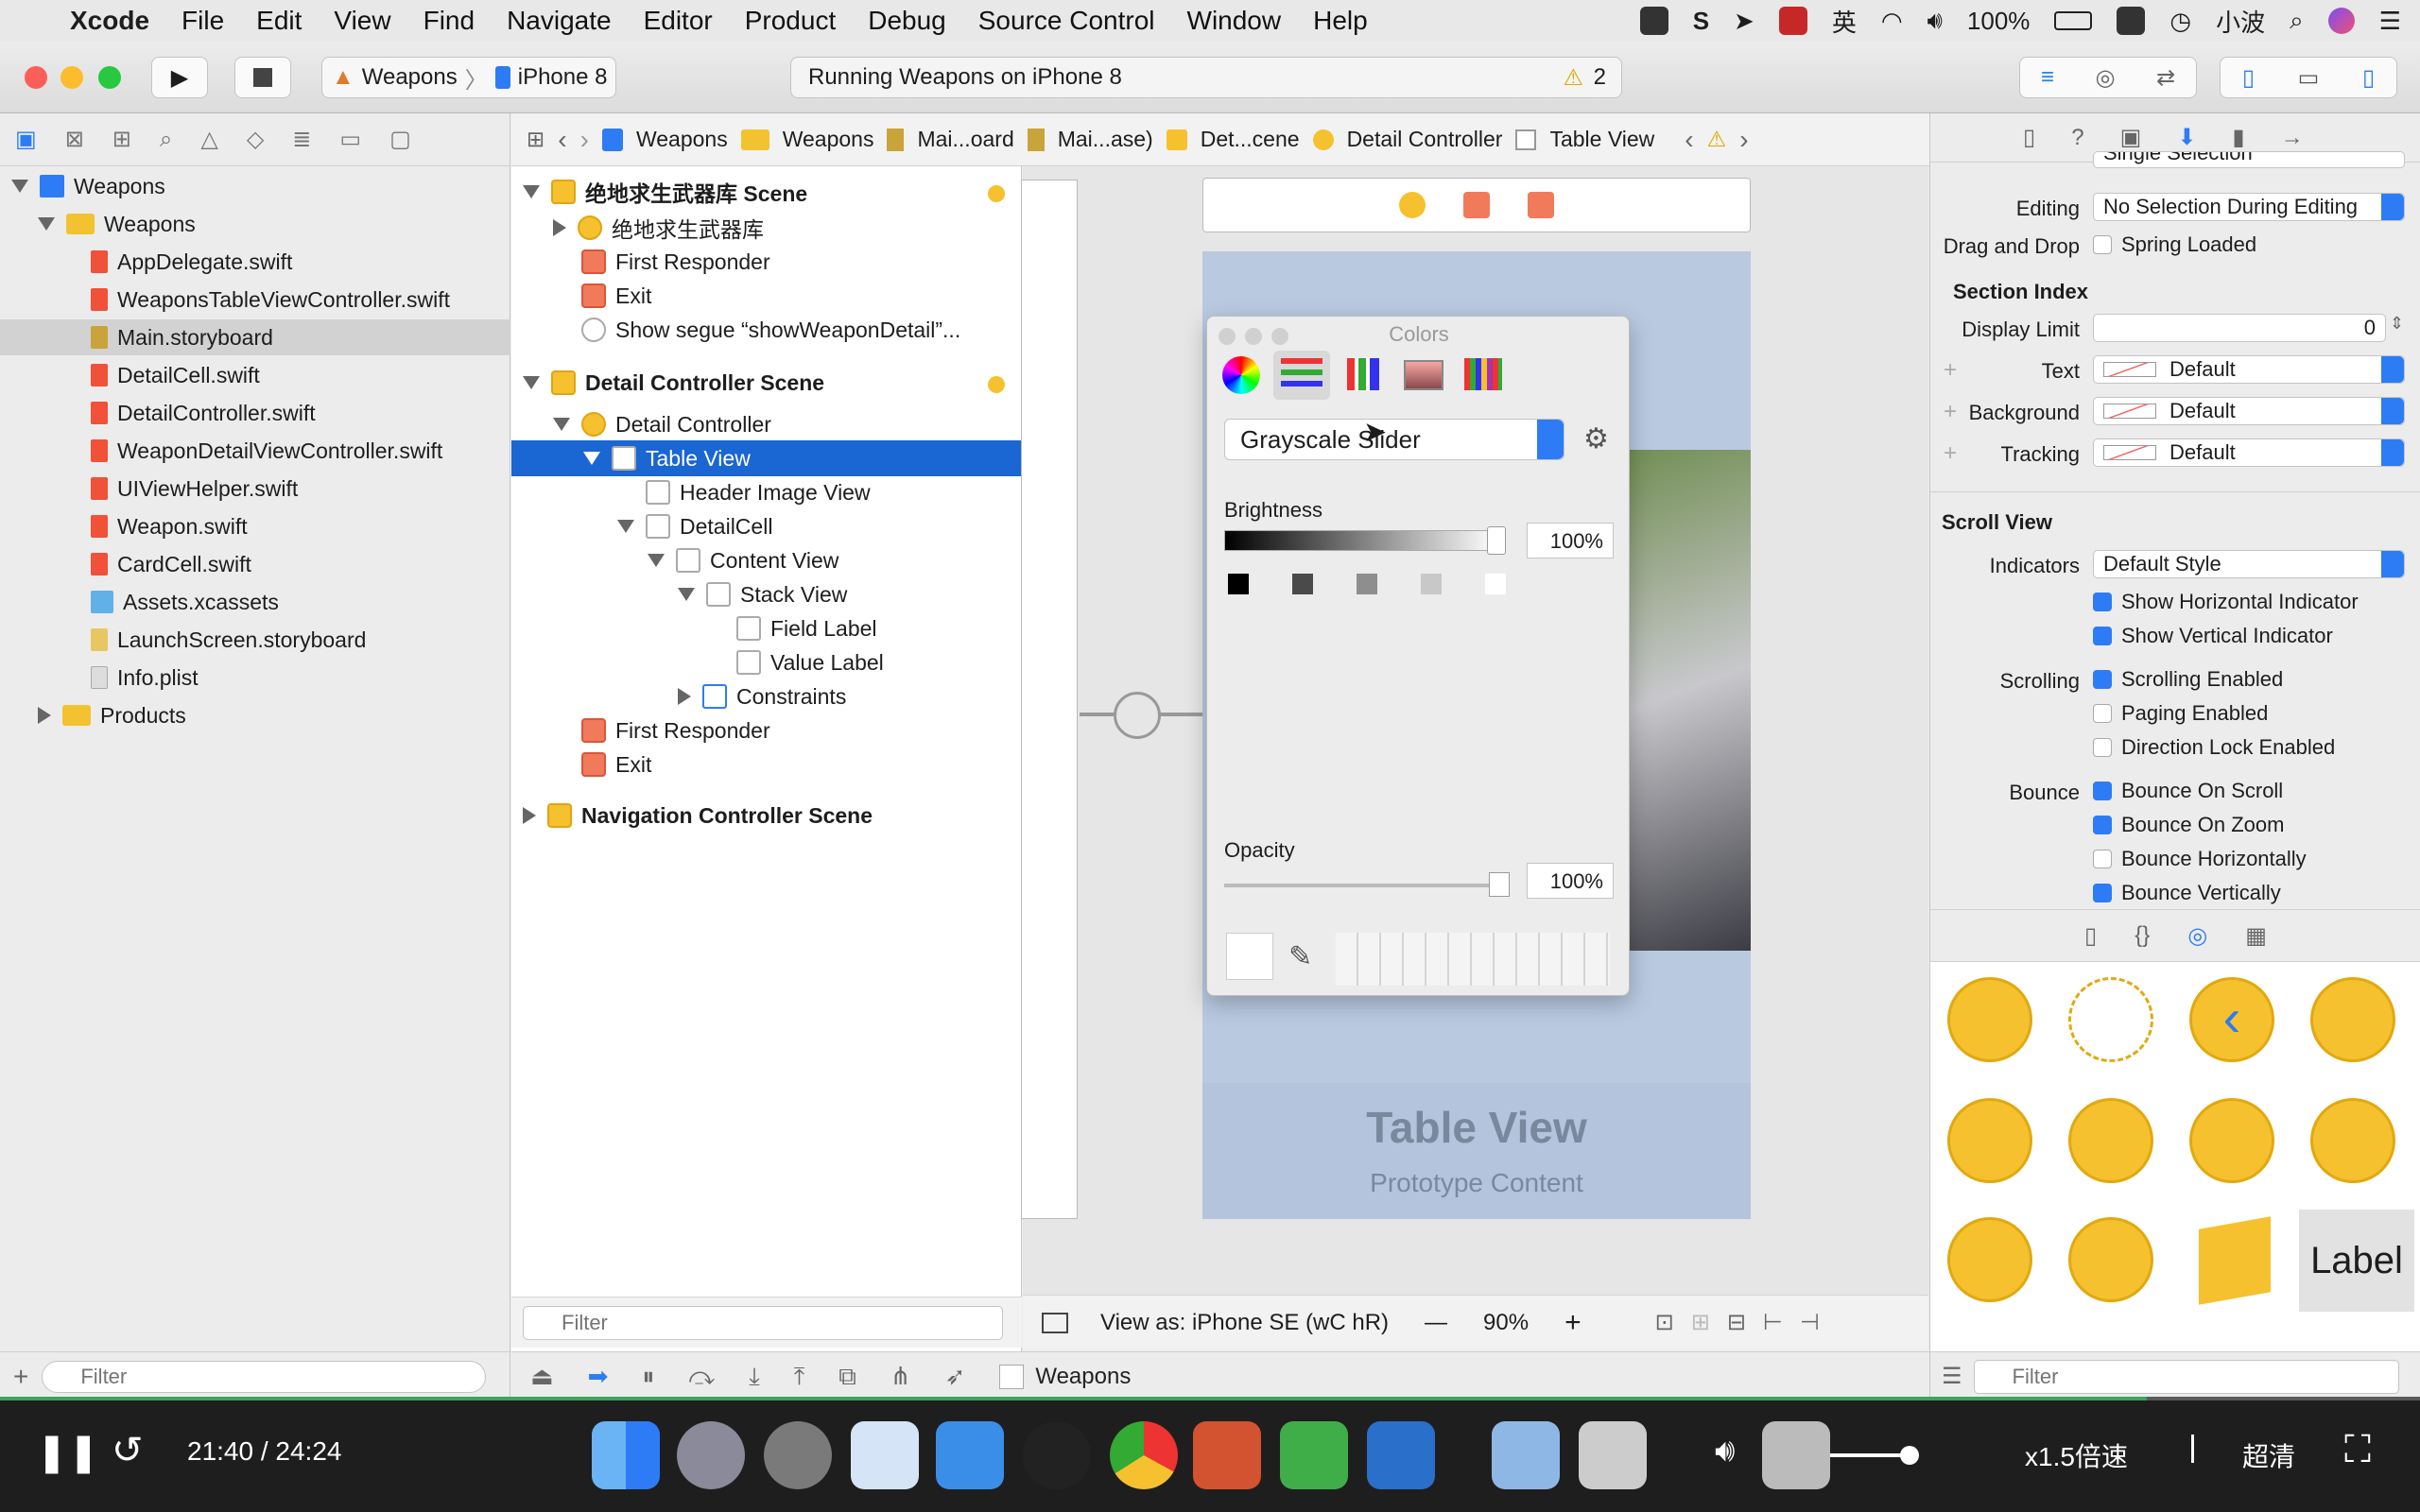  Describe the element at coordinates (1601, 139) in the screenshot. I see `jump-item: Table View` at that location.